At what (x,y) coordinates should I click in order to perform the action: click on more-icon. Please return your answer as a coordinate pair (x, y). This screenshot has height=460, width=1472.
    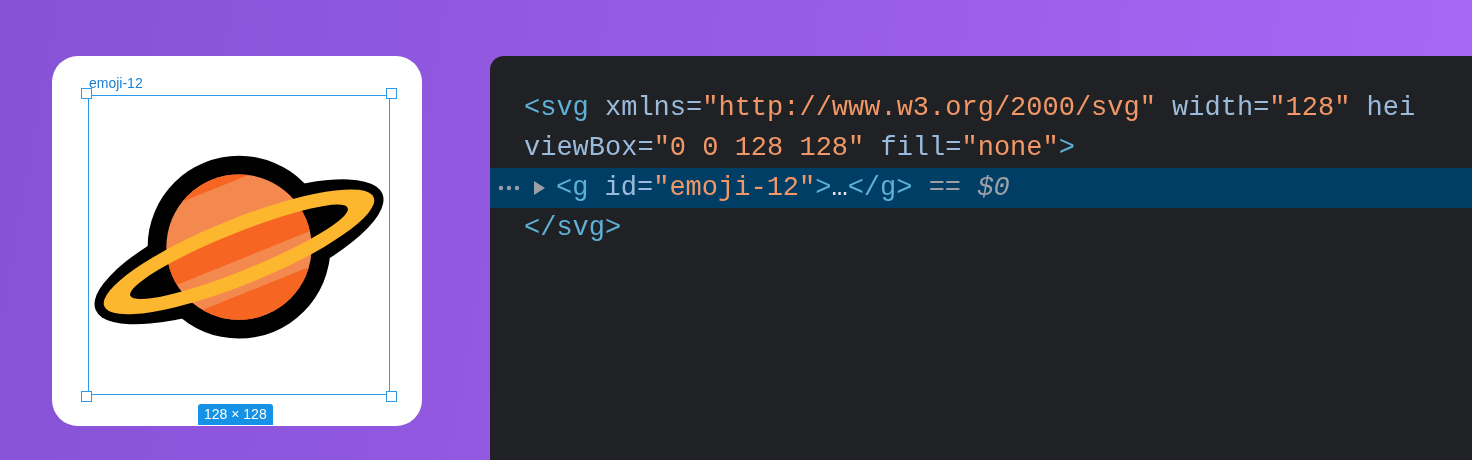
    Looking at the image, I should click on (509, 188).